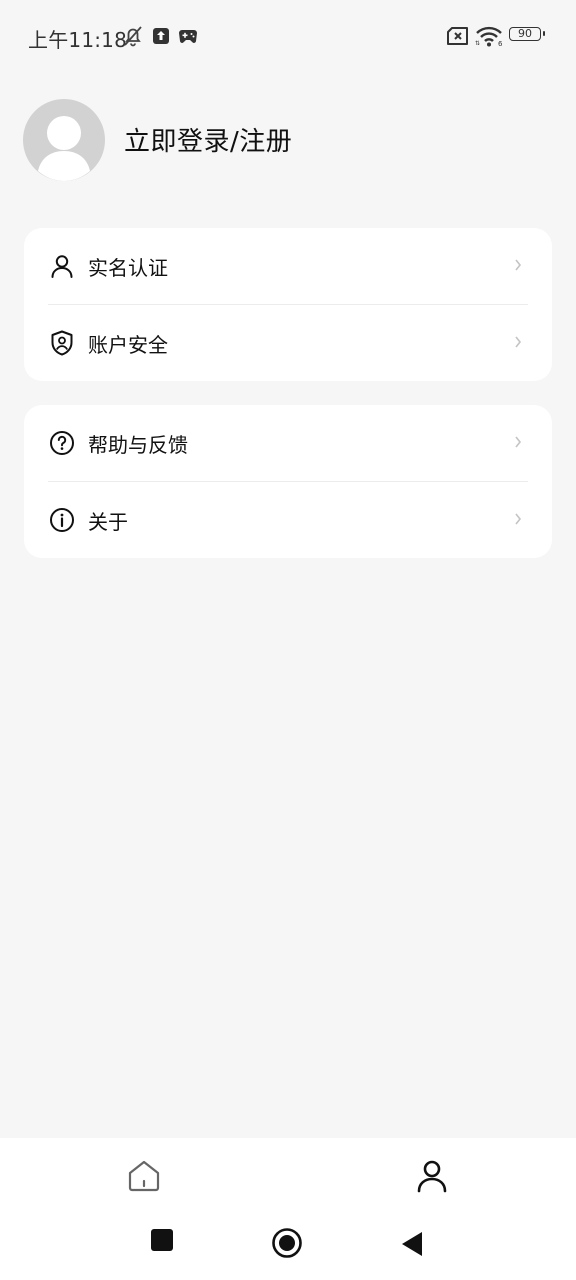 The height and width of the screenshot is (1280, 576). I want to click on account-menu-card: 实名认证 账户安全, so click(288, 304).